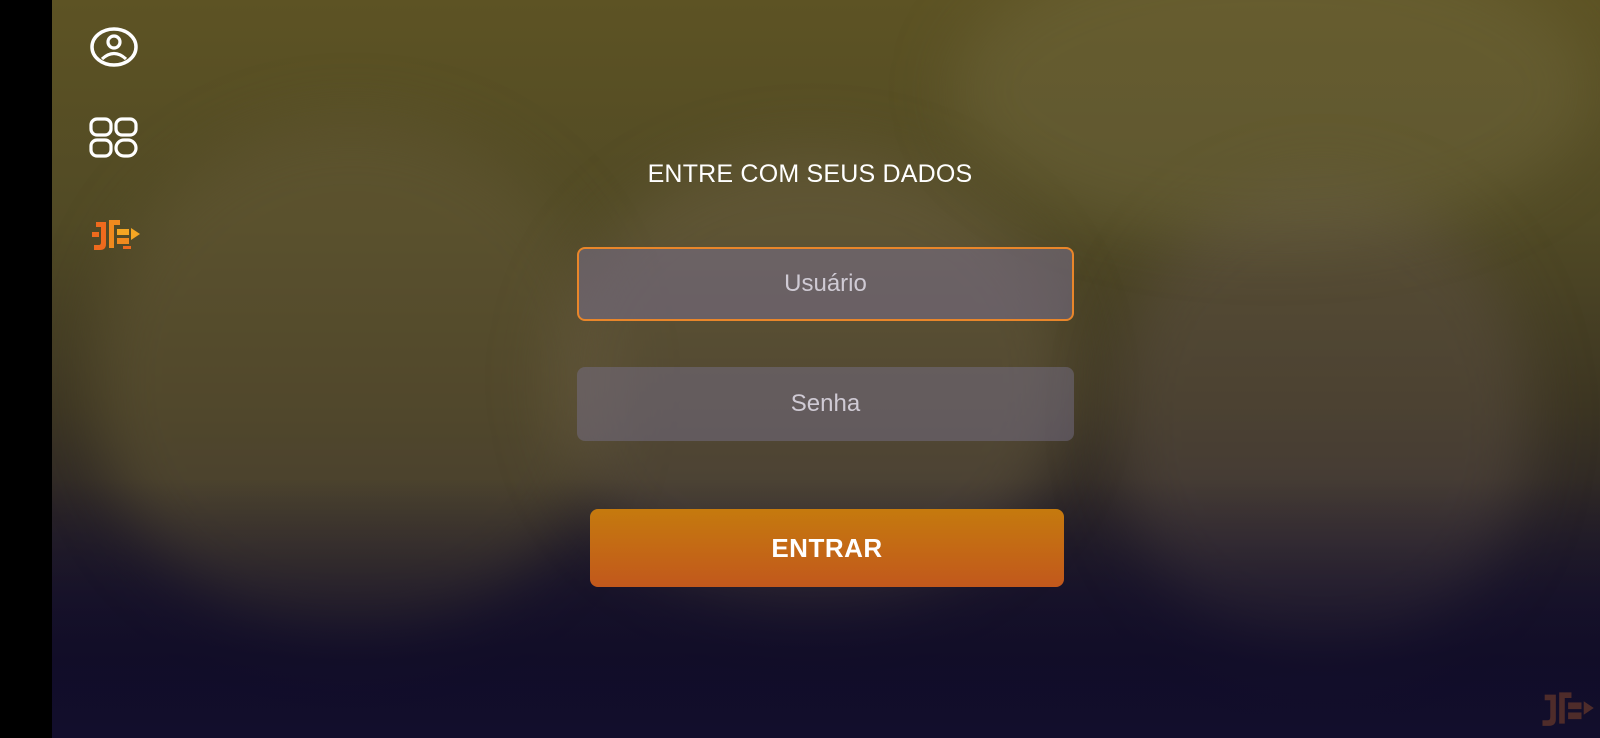 This screenshot has height=738, width=1600. I want to click on apps-button, so click(114, 138).